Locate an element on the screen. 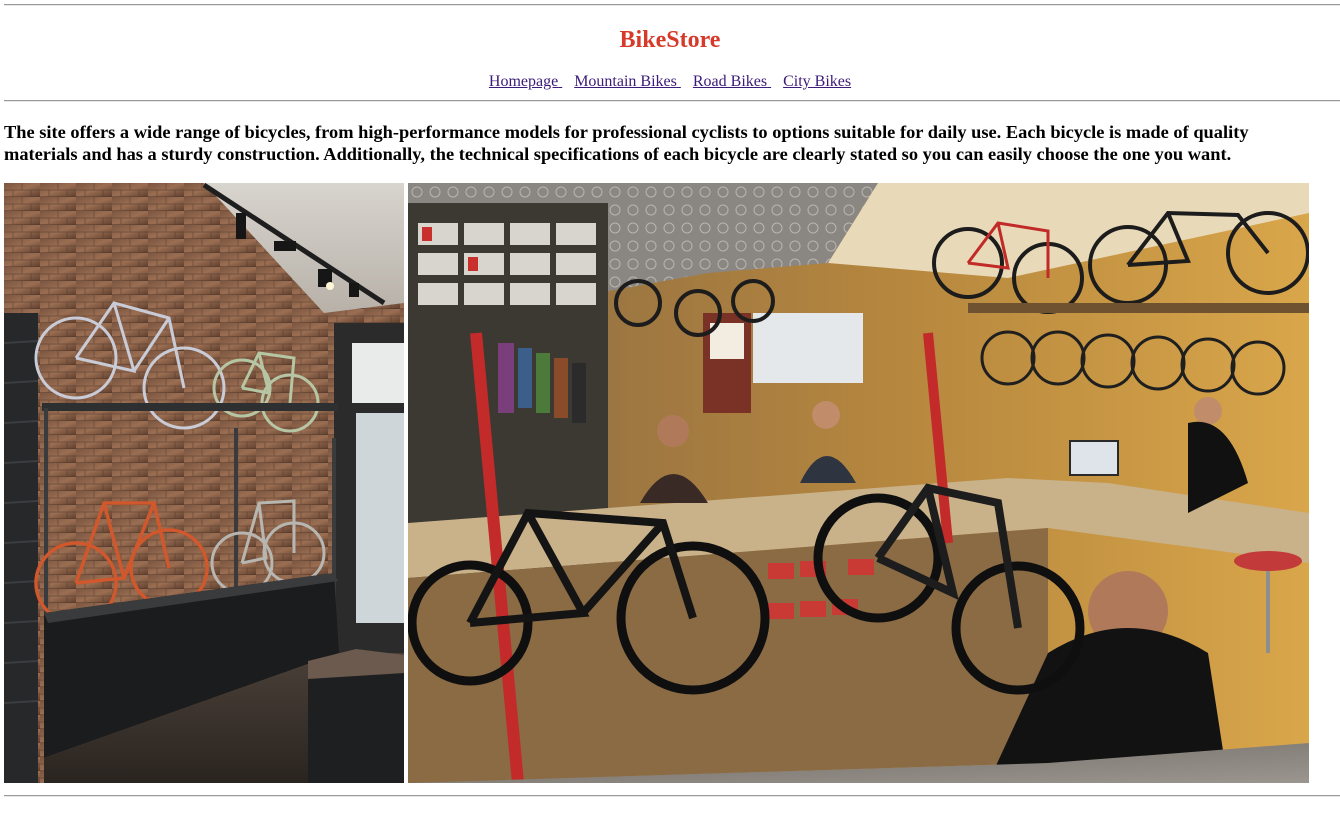  nav-link-homepage-label: Homepage is located at coordinates (523, 81).